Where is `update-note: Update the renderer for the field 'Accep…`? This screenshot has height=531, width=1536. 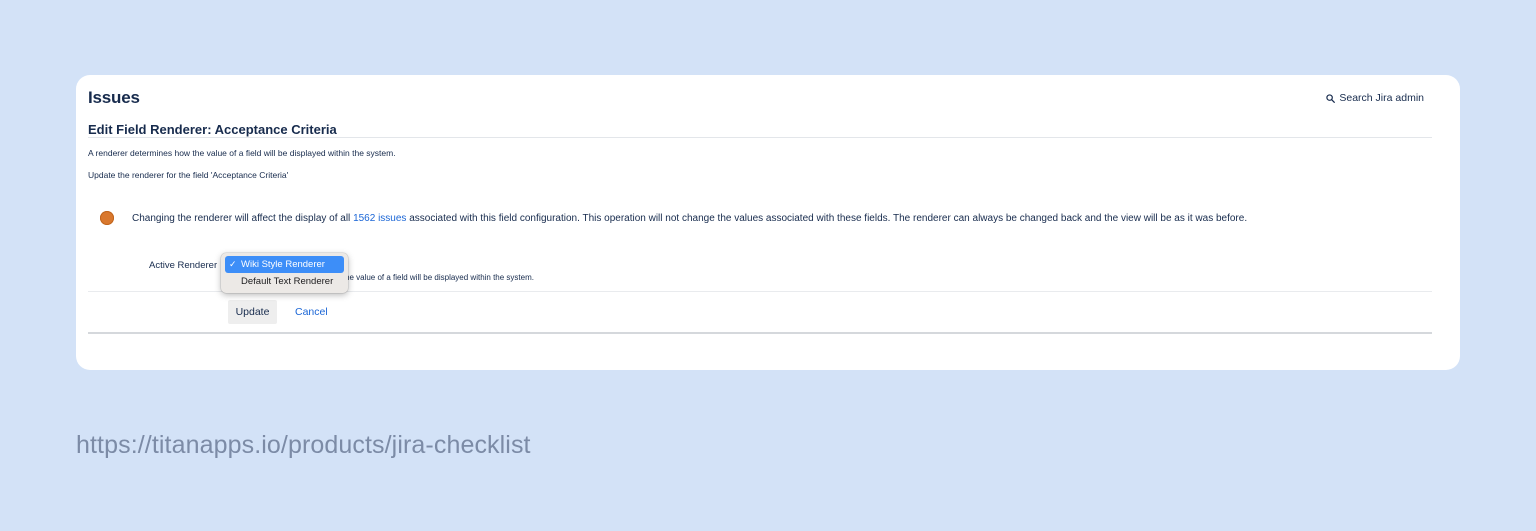 update-note: Update the renderer for the field 'Accep… is located at coordinates (188, 175).